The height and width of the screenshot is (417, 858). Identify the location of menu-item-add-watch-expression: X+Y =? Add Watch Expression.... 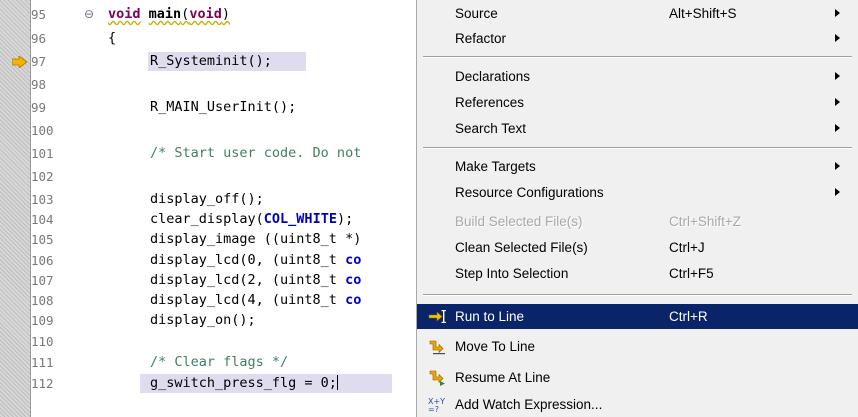
(637, 404).